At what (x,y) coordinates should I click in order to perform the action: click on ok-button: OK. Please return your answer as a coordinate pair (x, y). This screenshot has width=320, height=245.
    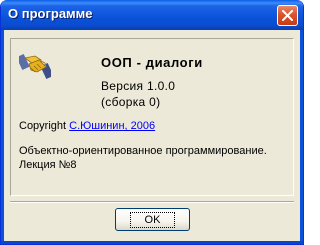
    Looking at the image, I should click on (152, 219).